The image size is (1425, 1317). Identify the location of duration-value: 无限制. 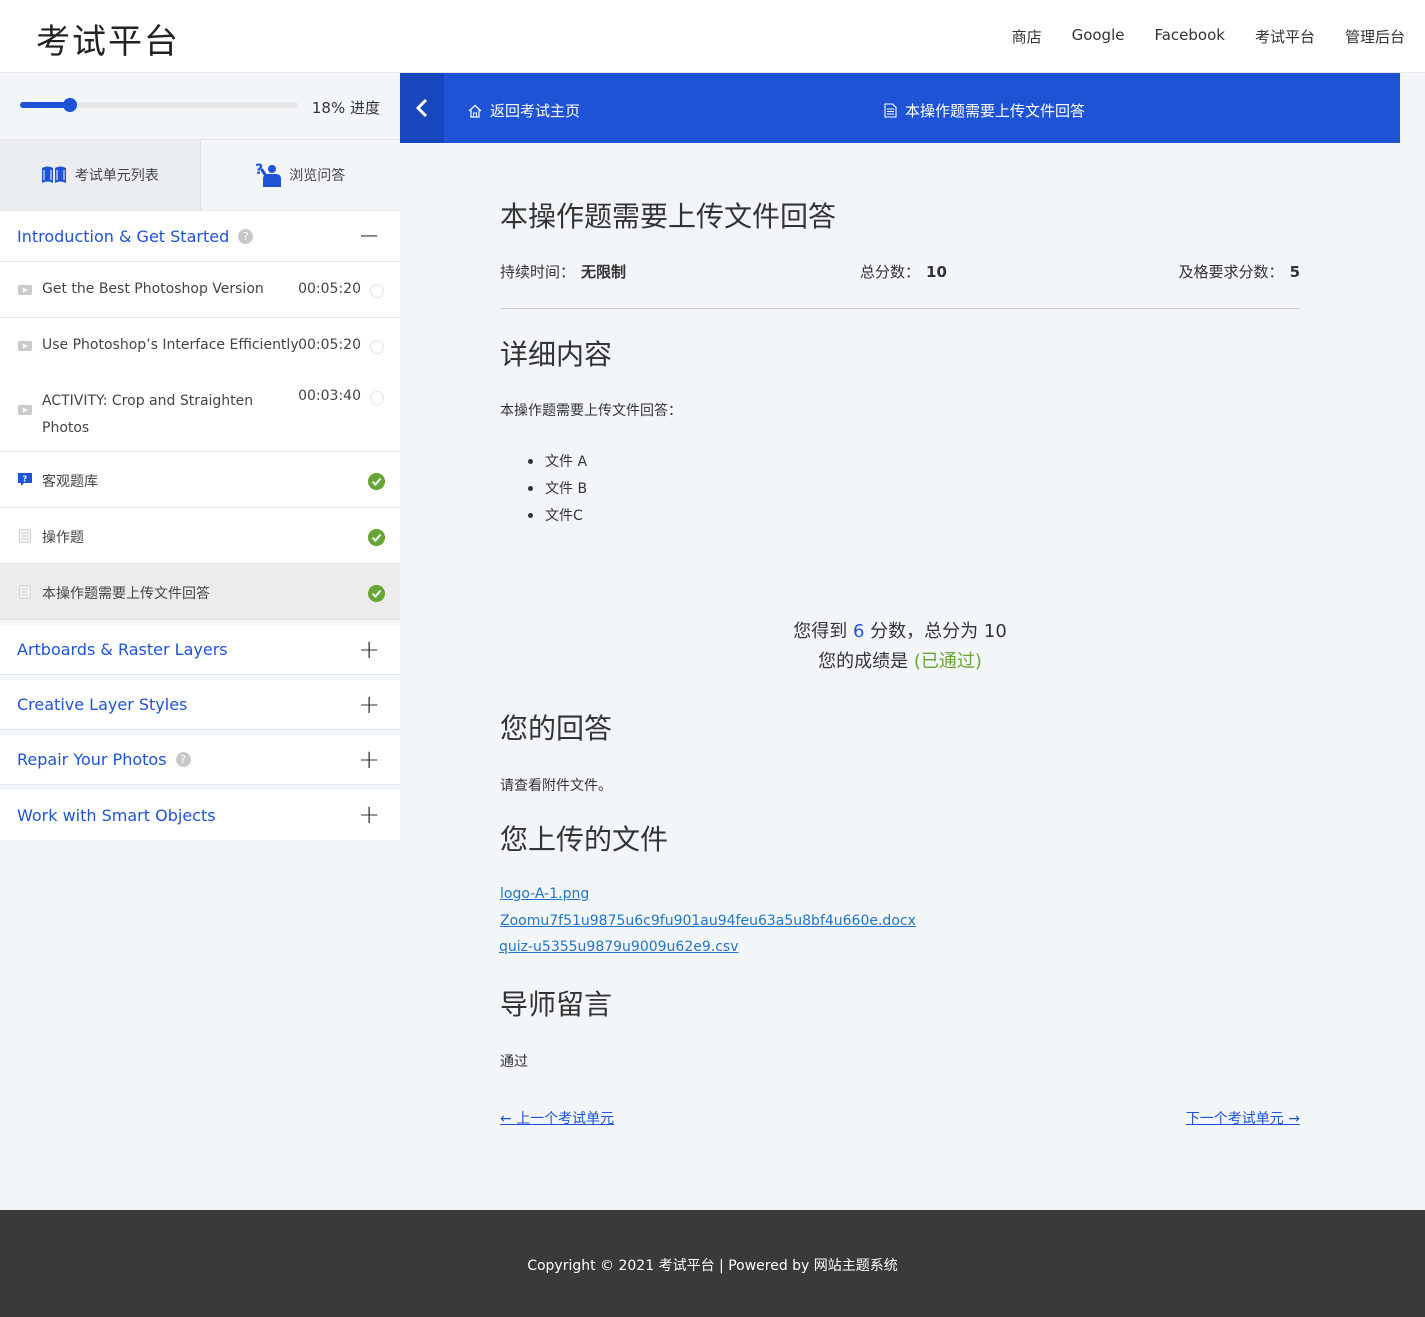
(604, 272).